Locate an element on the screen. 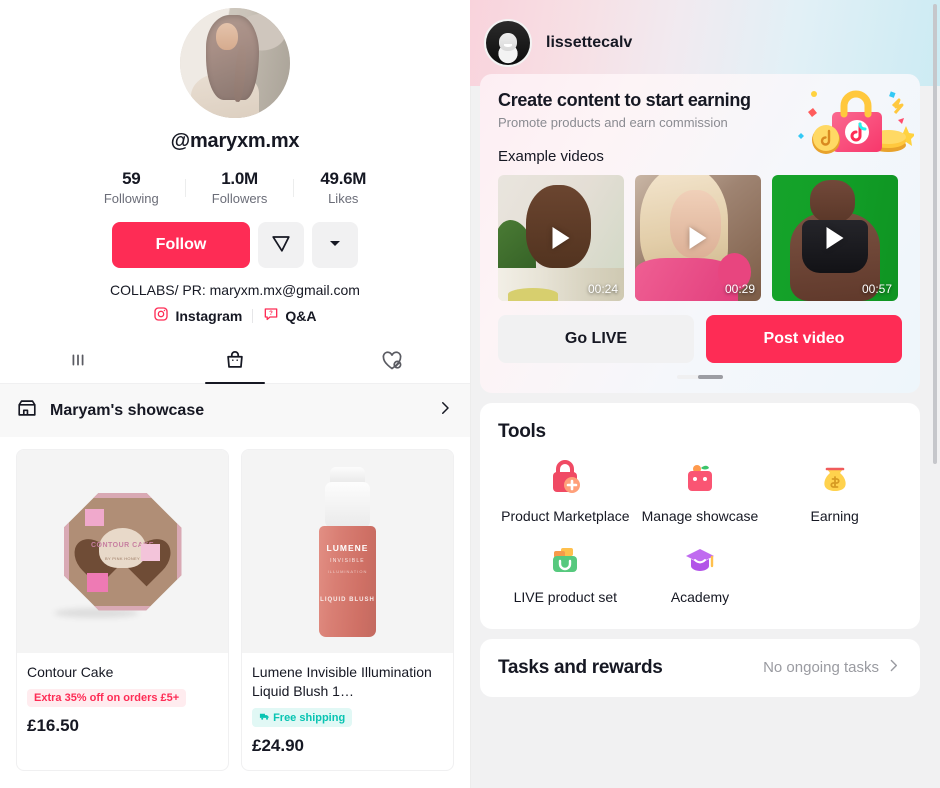 Image resolution: width=940 pixels, height=788 pixels. example-videos-row: 00:24 00:29 00:57 is located at coordinates (700, 238).